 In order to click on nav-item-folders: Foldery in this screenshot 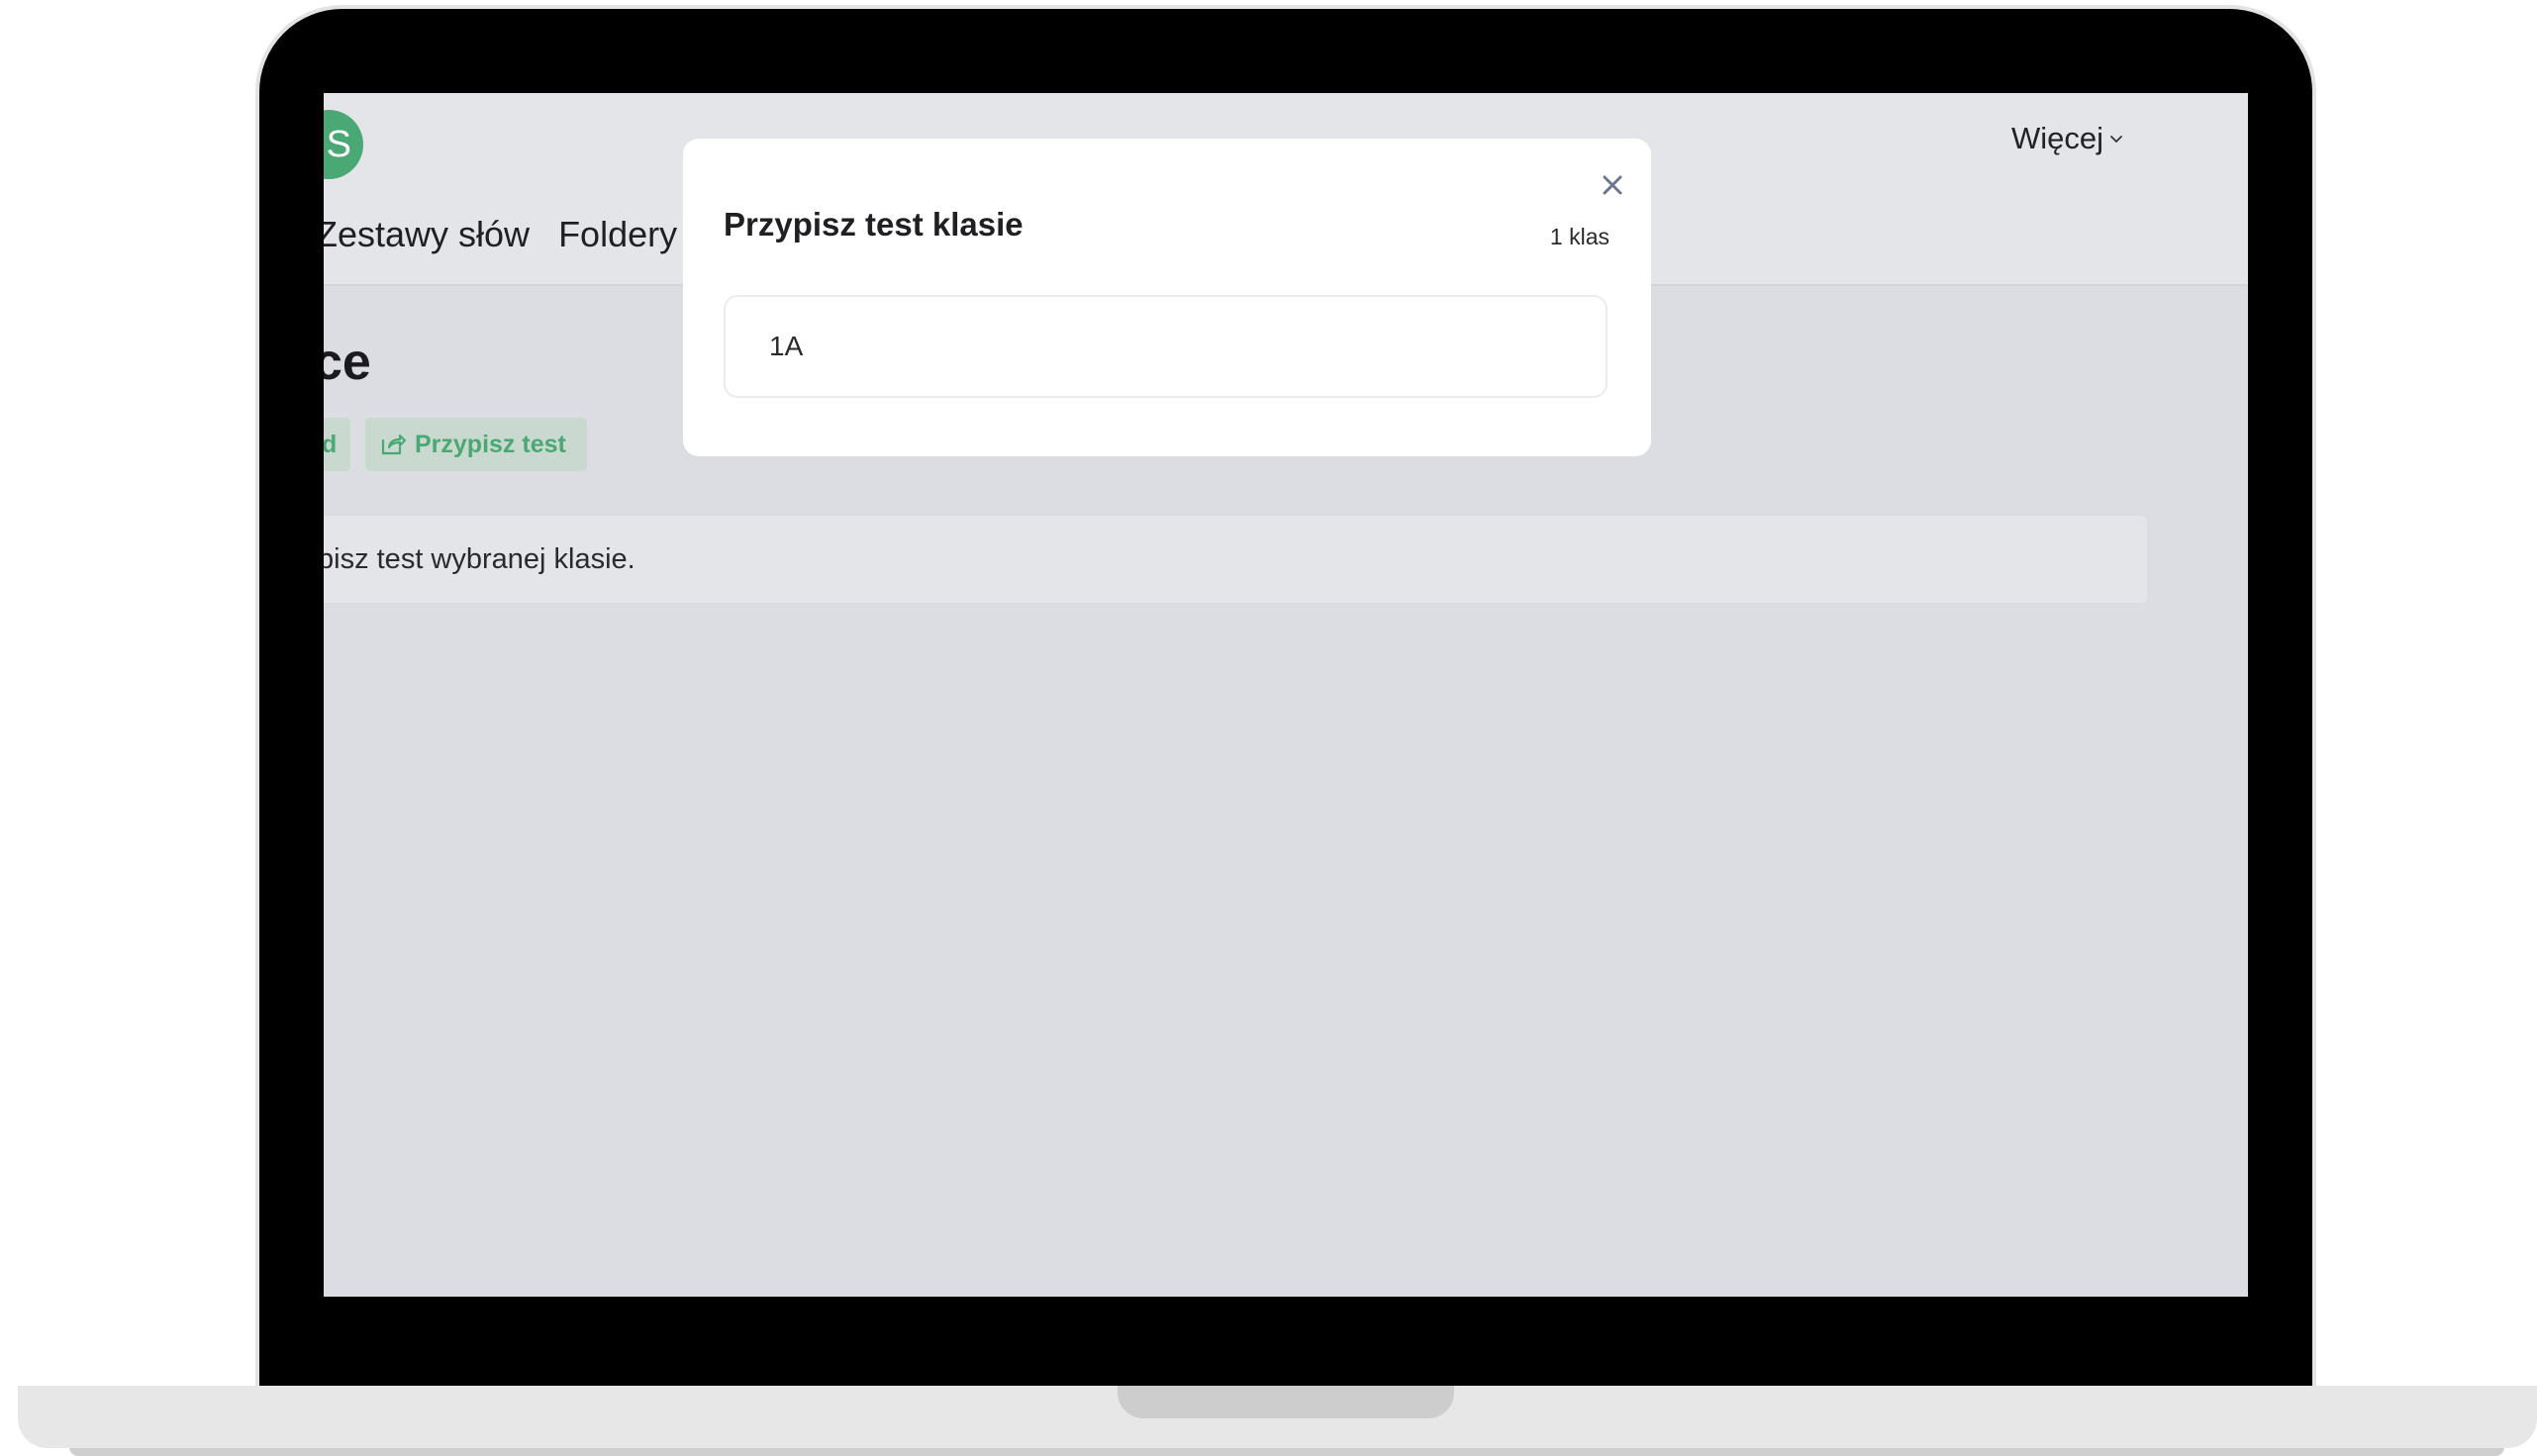, I will do `click(617, 234)`.